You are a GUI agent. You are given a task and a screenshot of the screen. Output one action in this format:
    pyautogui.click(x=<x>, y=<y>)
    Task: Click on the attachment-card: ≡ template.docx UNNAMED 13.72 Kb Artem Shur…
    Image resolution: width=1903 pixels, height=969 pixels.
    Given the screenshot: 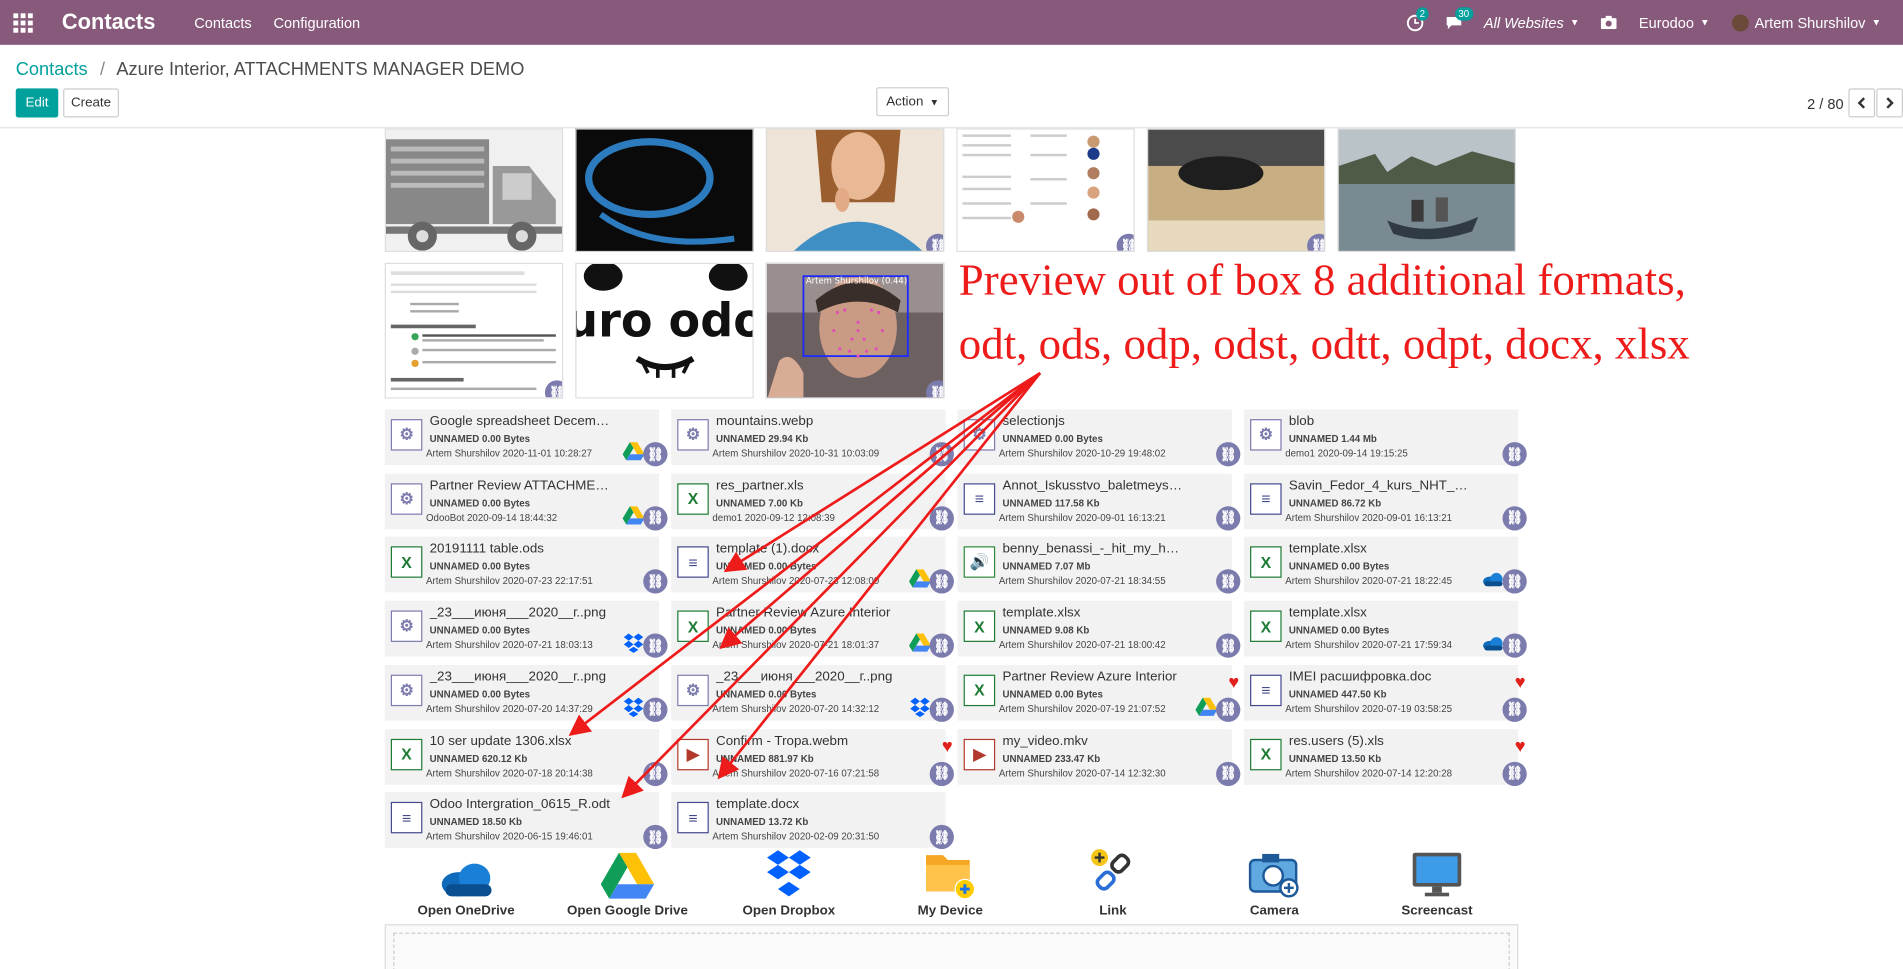 What is the action you would take?
    pyautogui.click(x=812, y=821)
    